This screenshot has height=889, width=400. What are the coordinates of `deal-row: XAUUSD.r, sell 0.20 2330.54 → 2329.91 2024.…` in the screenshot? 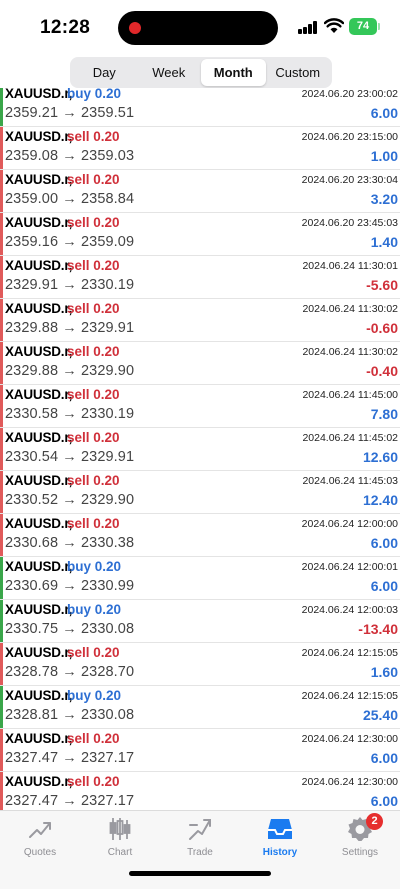 It's located at (200, 449).